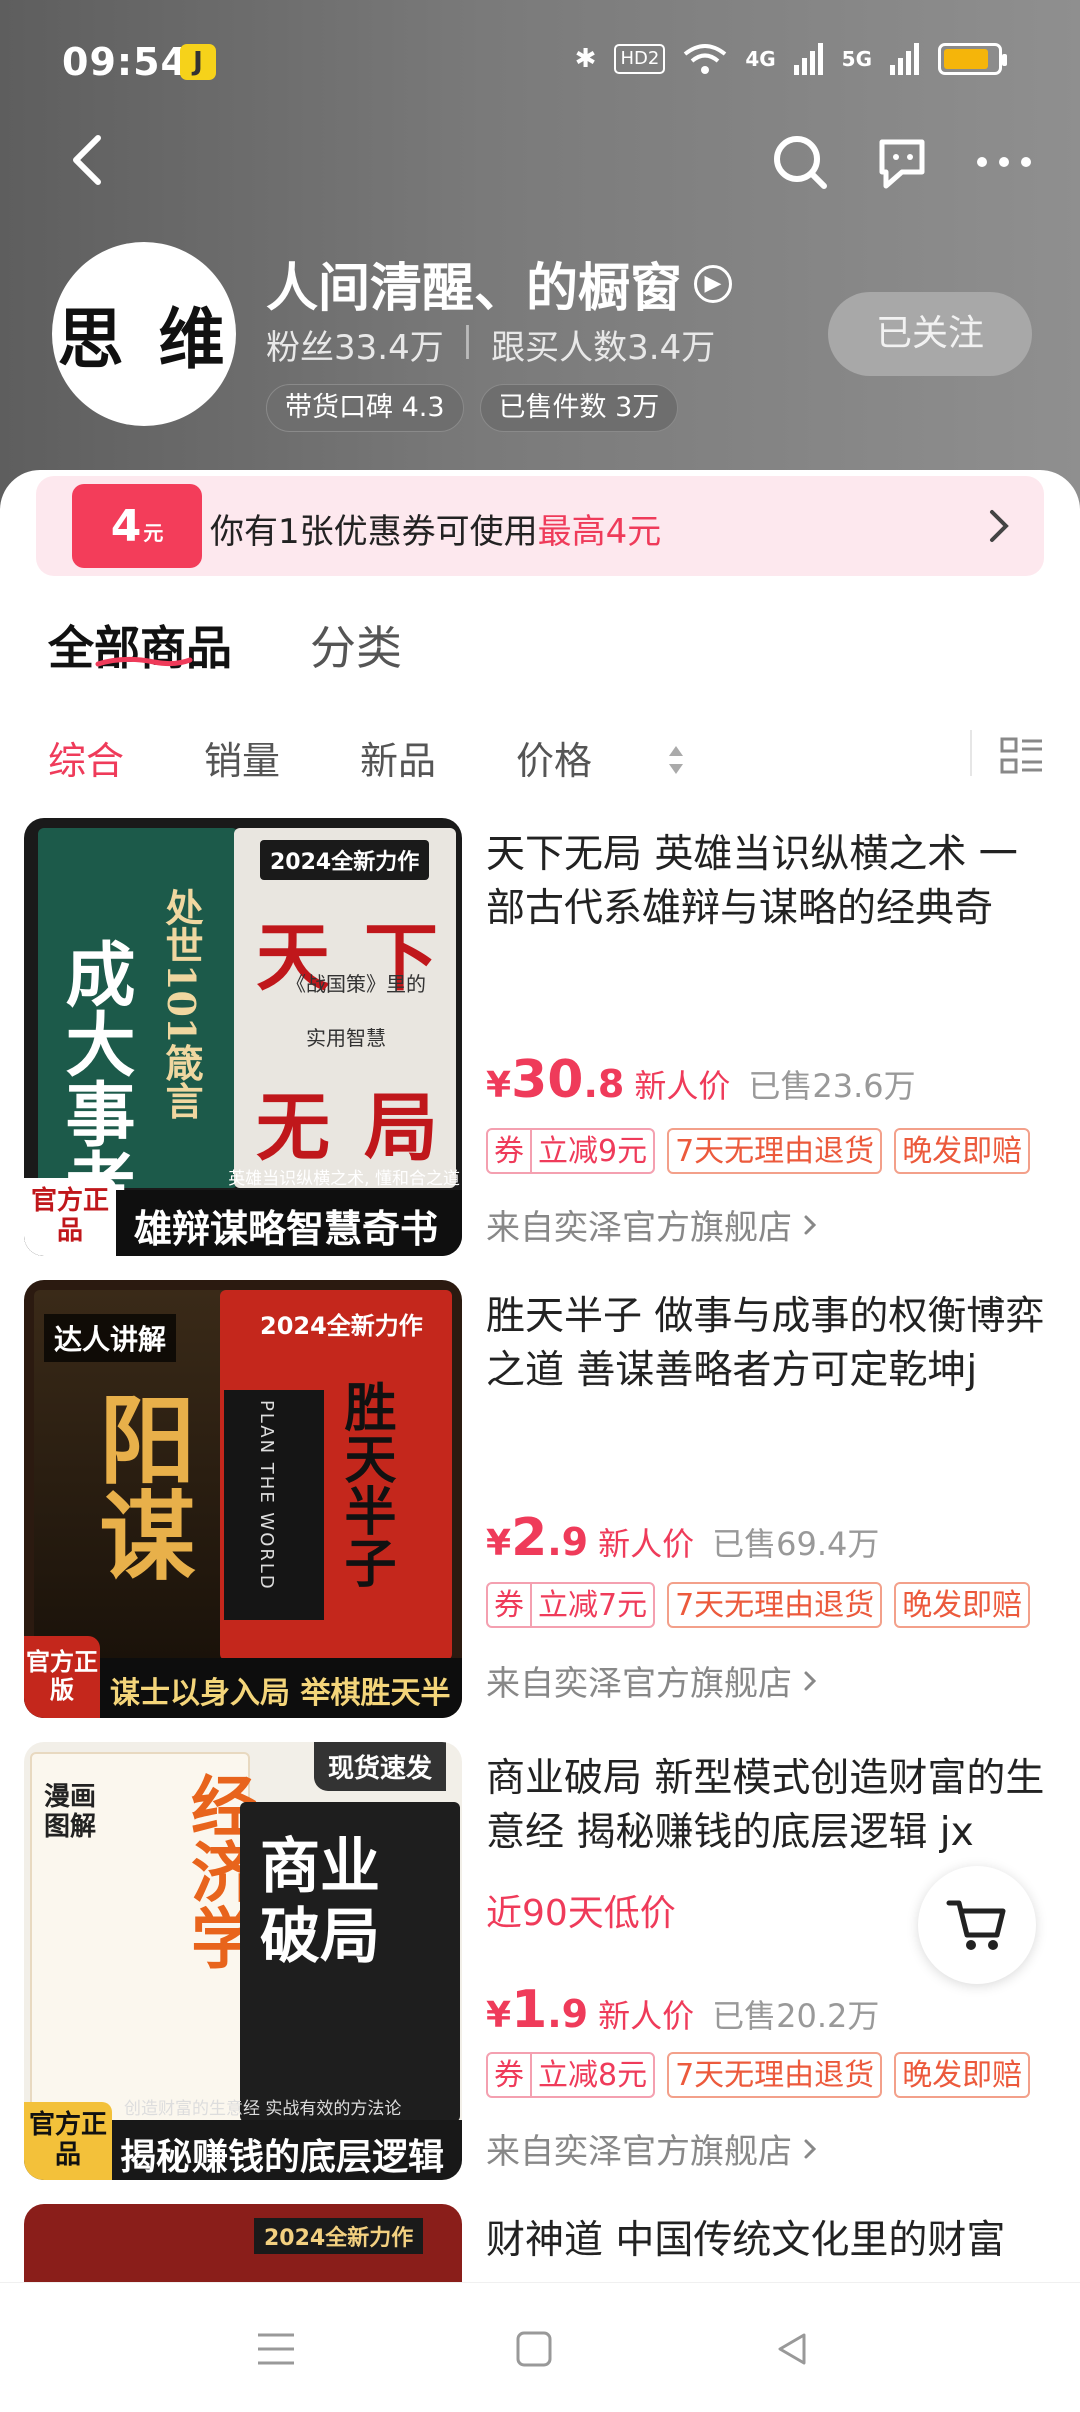 The height and width of the screenshot is (2412, 1080). What do you see at coordinates (529, 1538) in the screenshot?
I see `price-integer: 2` at bounding box center [529, 1538].